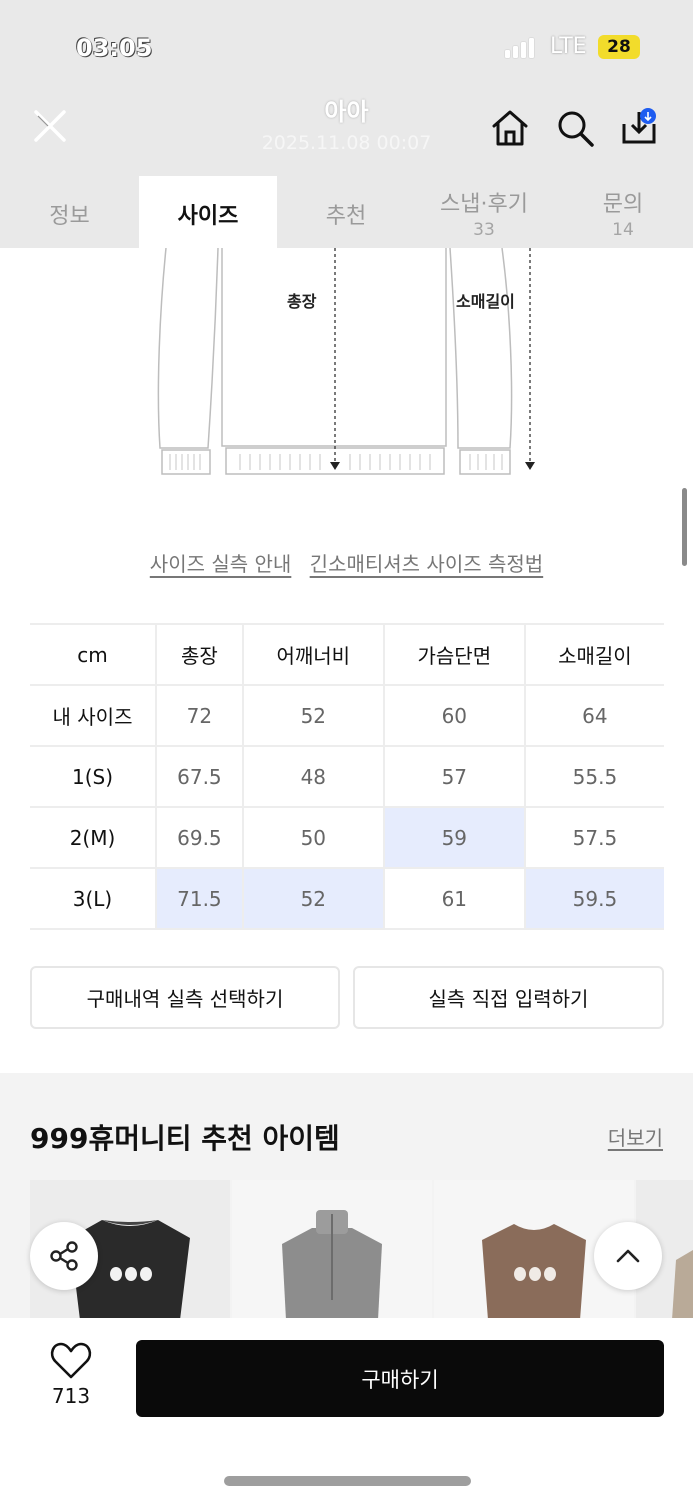  What do you see at coordinates (575, 128) in the screenshot?
I see `search-icon` at bounding box center [575, 128].